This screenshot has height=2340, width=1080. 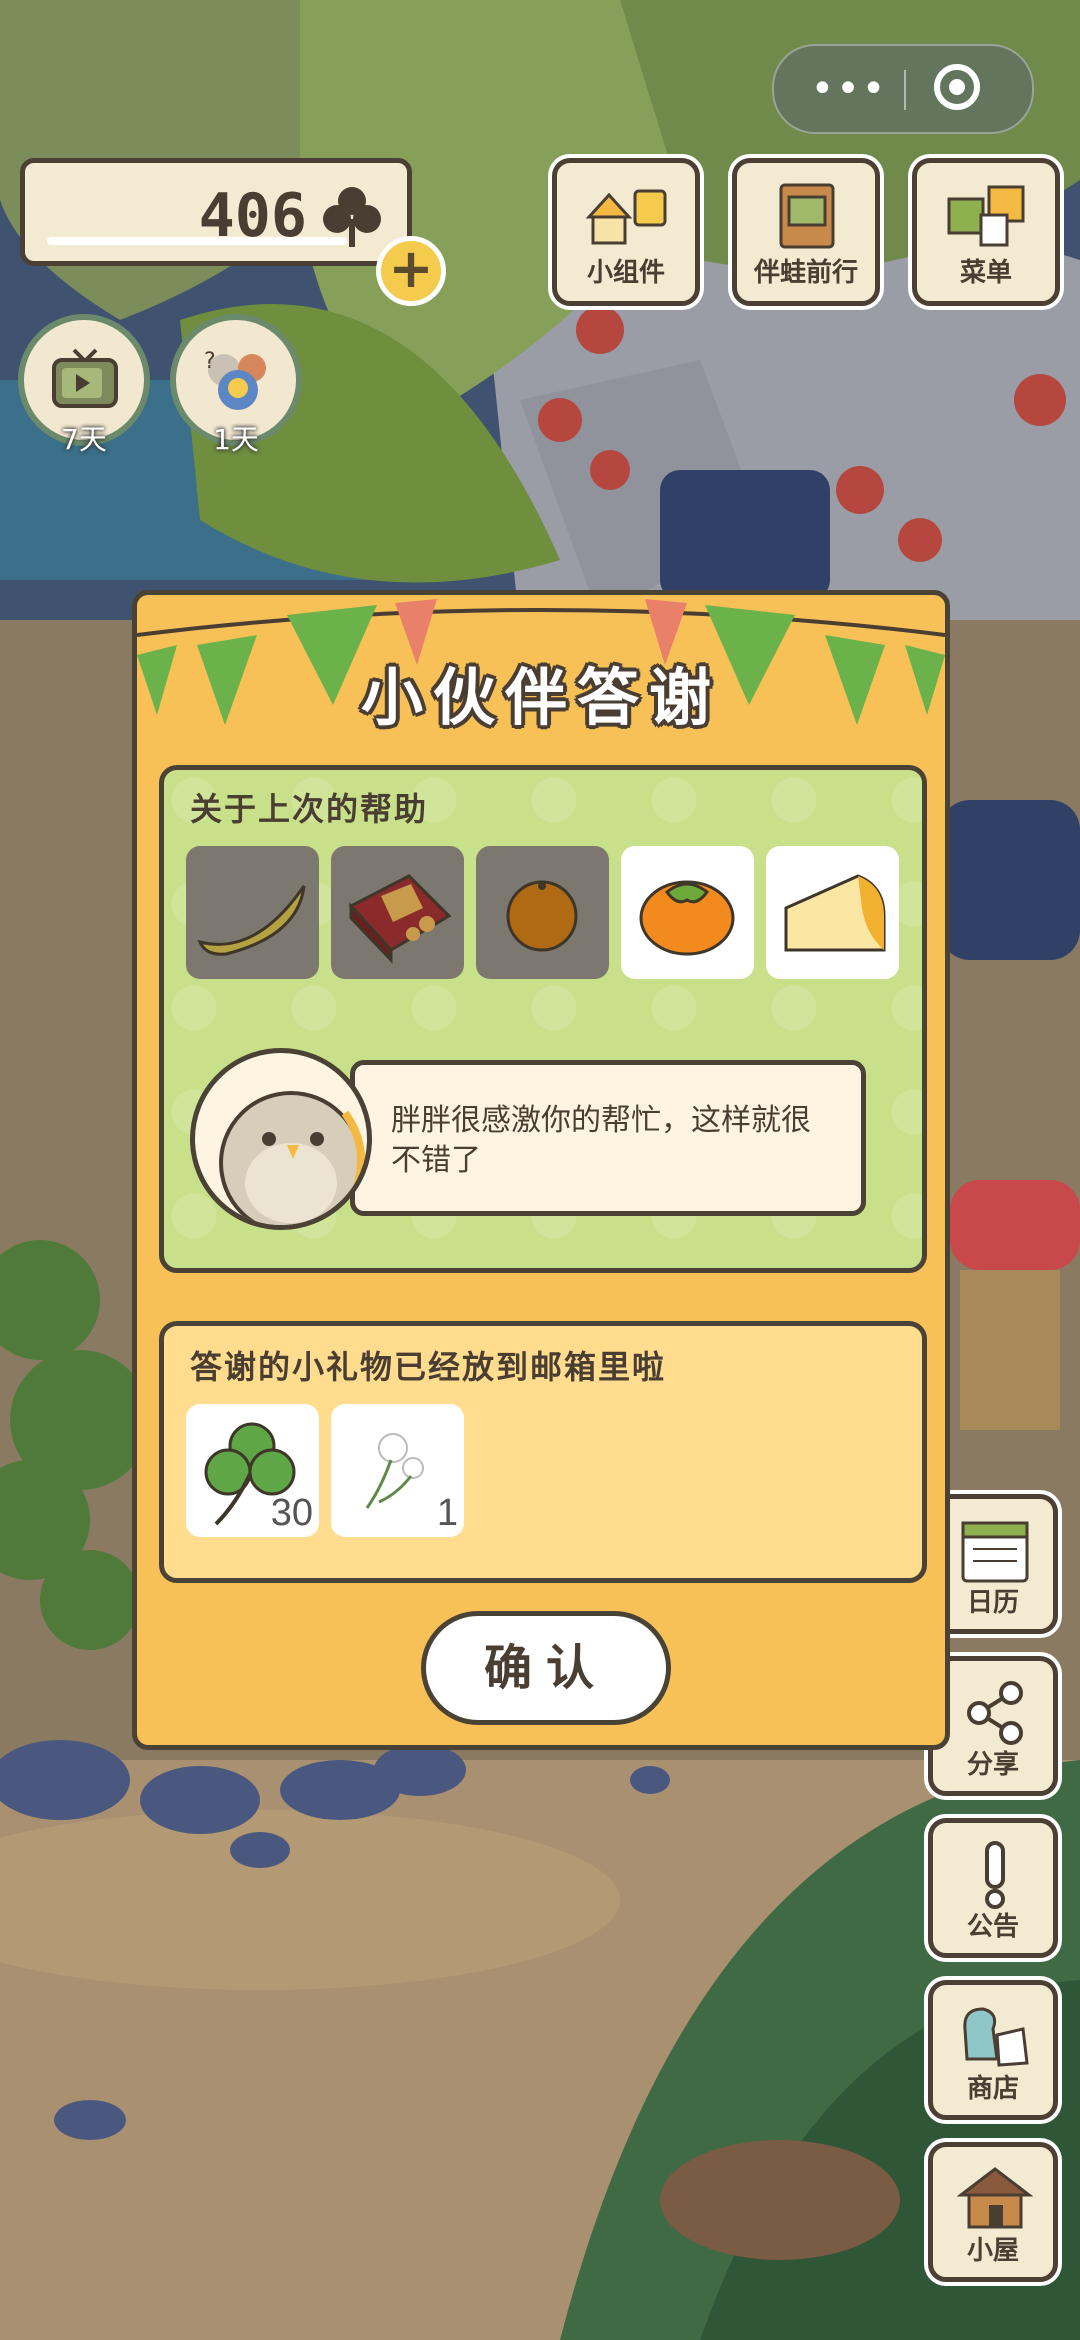 What do you see at coordinates (849, 89) in the screenshot?
I see `more-options-icon: •••` at bounding box center [849, 89].